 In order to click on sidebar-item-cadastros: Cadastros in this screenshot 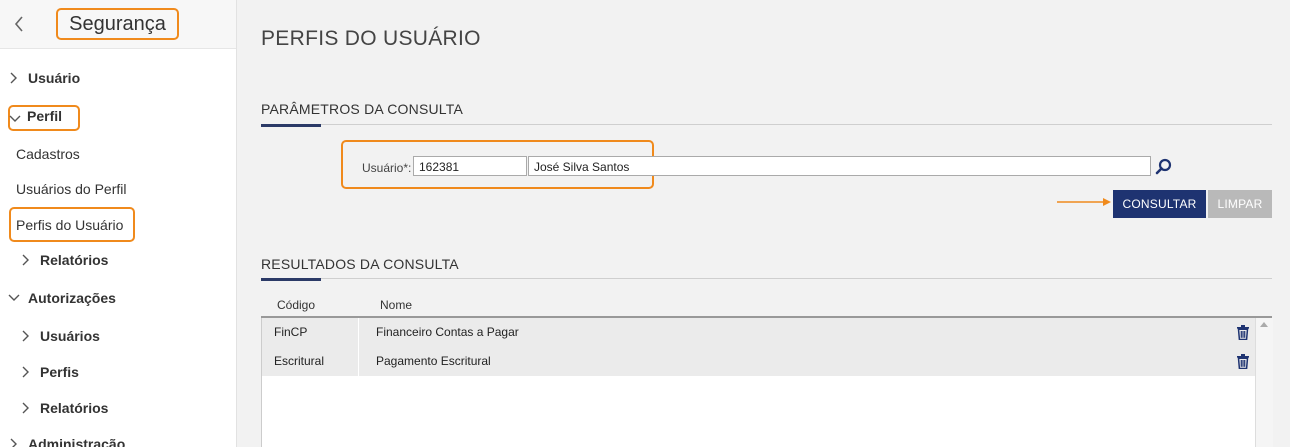, I will do `click(48, 154)`.